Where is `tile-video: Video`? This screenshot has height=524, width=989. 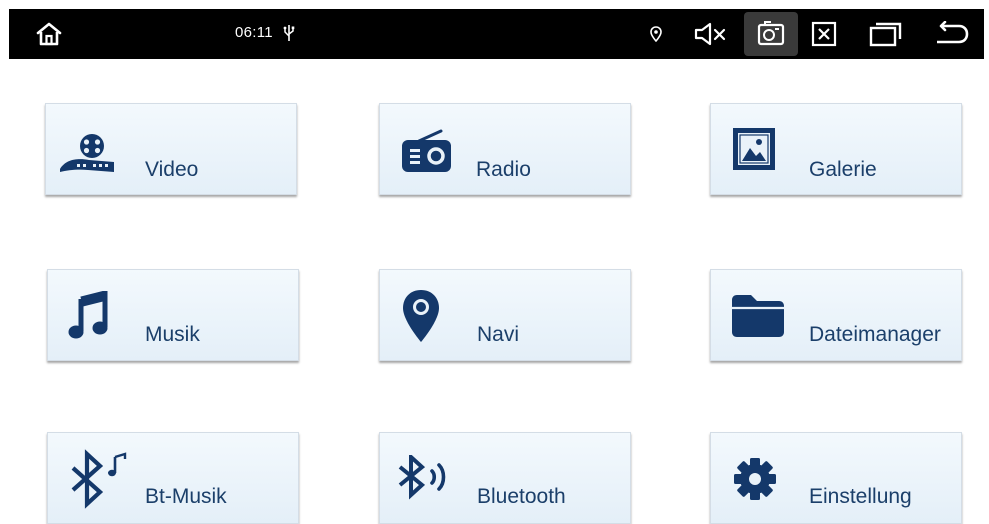
tile-video: Video is located at coordinates (171, 149).